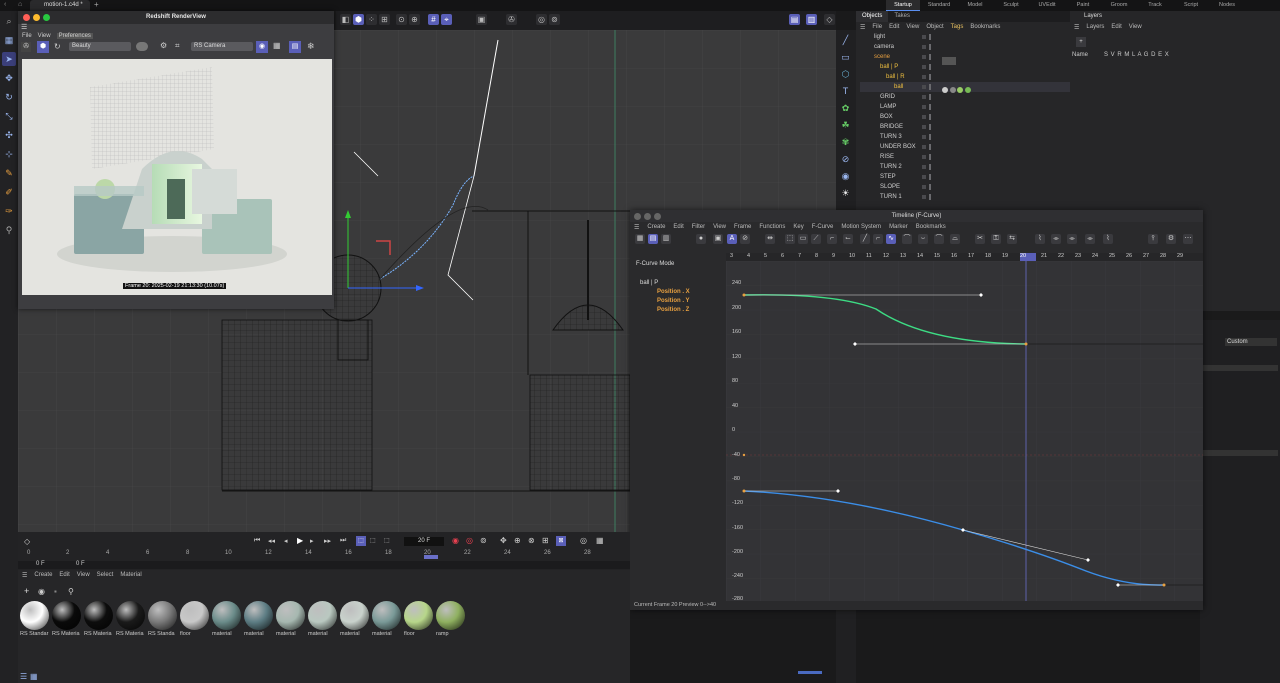  Describe the element at coordinates (848, 239) in the screenshot. I see `key-flat-icon: ⌙` at that location.